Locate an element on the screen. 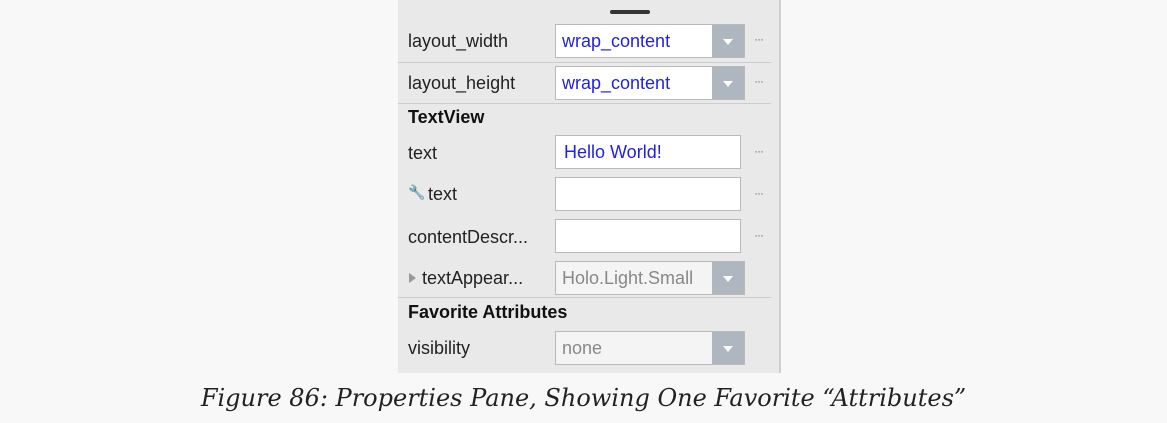 The image size is (1167, 423). expand-triangle-icon is located at coordinates (412, 278).